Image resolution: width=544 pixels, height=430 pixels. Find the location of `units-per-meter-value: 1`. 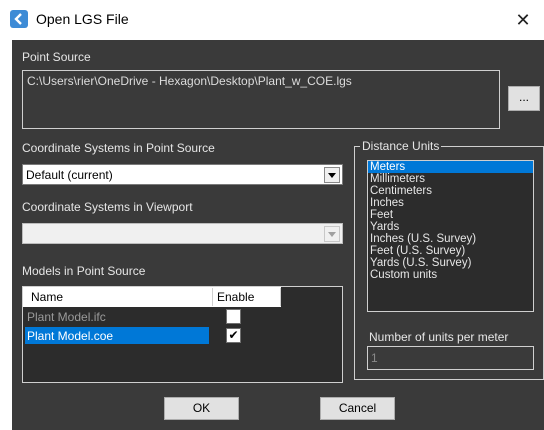

units-per-meter-value: 1 is located at coordinates (374, 358).